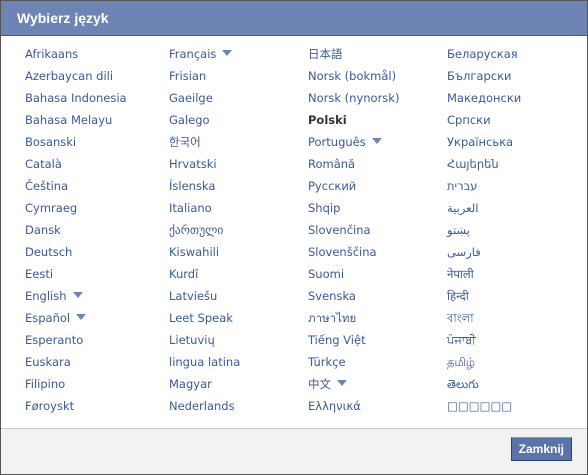 The image size is (588, 475). What do you see at coordinates (69, 120) in the screenshot?
I see `language-label: Bahasa Melayu` at bounding box center [69, 120].